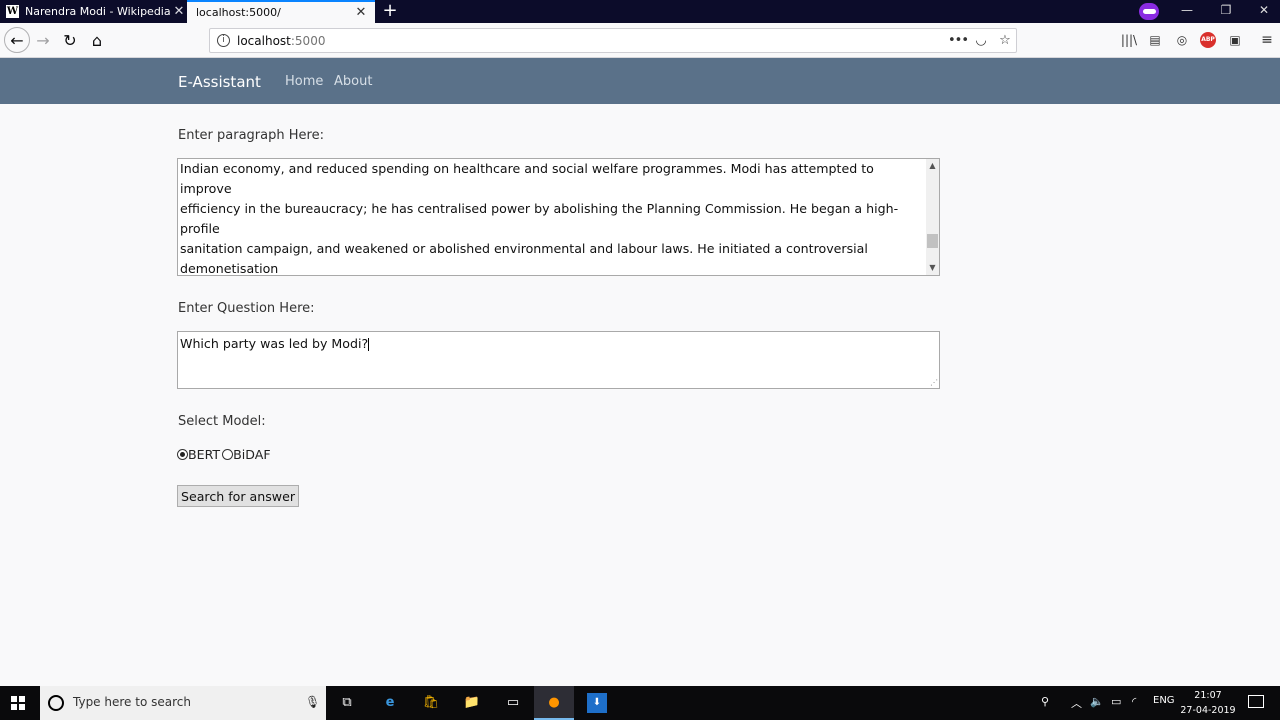 The width and height of the screenshot is (1280, 720). Describe the element at coordinates (17, 40) in the screenshot. I see `back-button: ←` at that location.